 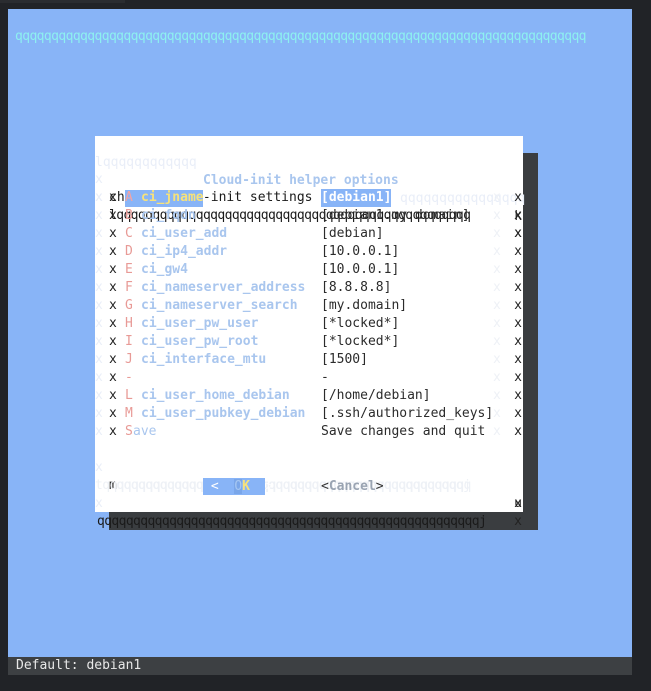 I want to click on menu-item: x x Eci_gw4 [10.0.0.1] x x, so click(x=309, y=270).